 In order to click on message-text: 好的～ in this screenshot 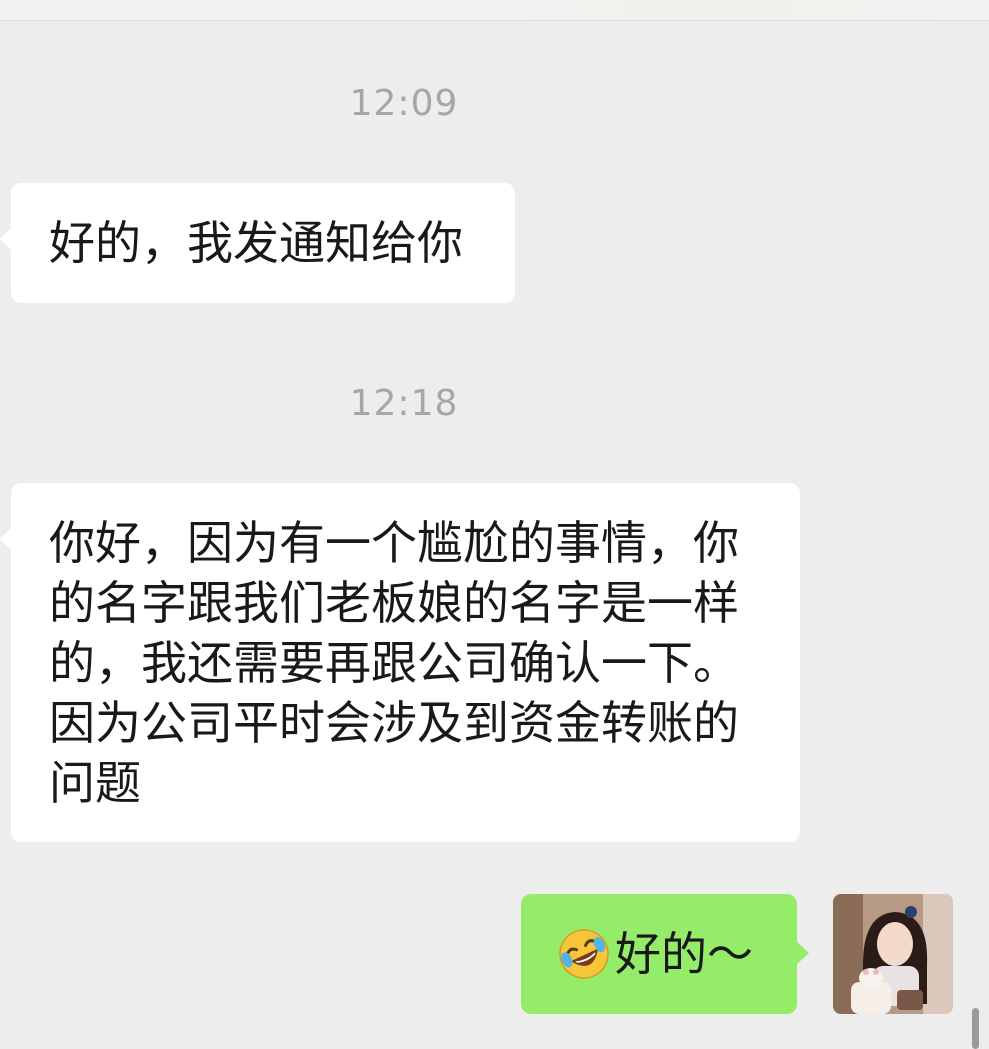, I will do `click(684, 954)`.